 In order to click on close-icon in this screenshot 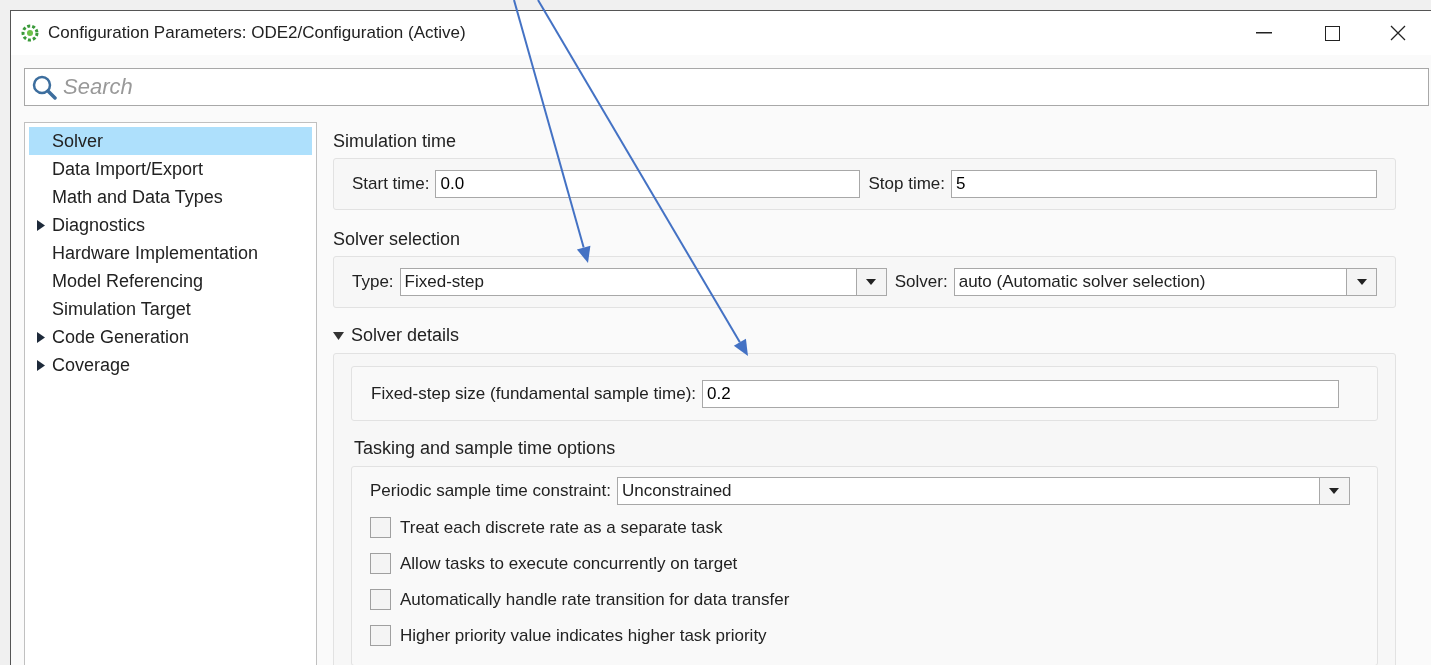, I will do `click(1398, 33)`.